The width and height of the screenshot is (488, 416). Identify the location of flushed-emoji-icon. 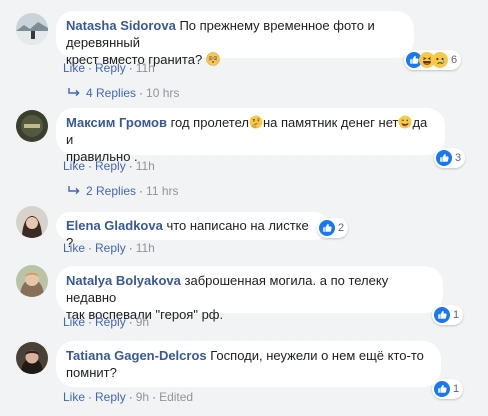
(213, 59).